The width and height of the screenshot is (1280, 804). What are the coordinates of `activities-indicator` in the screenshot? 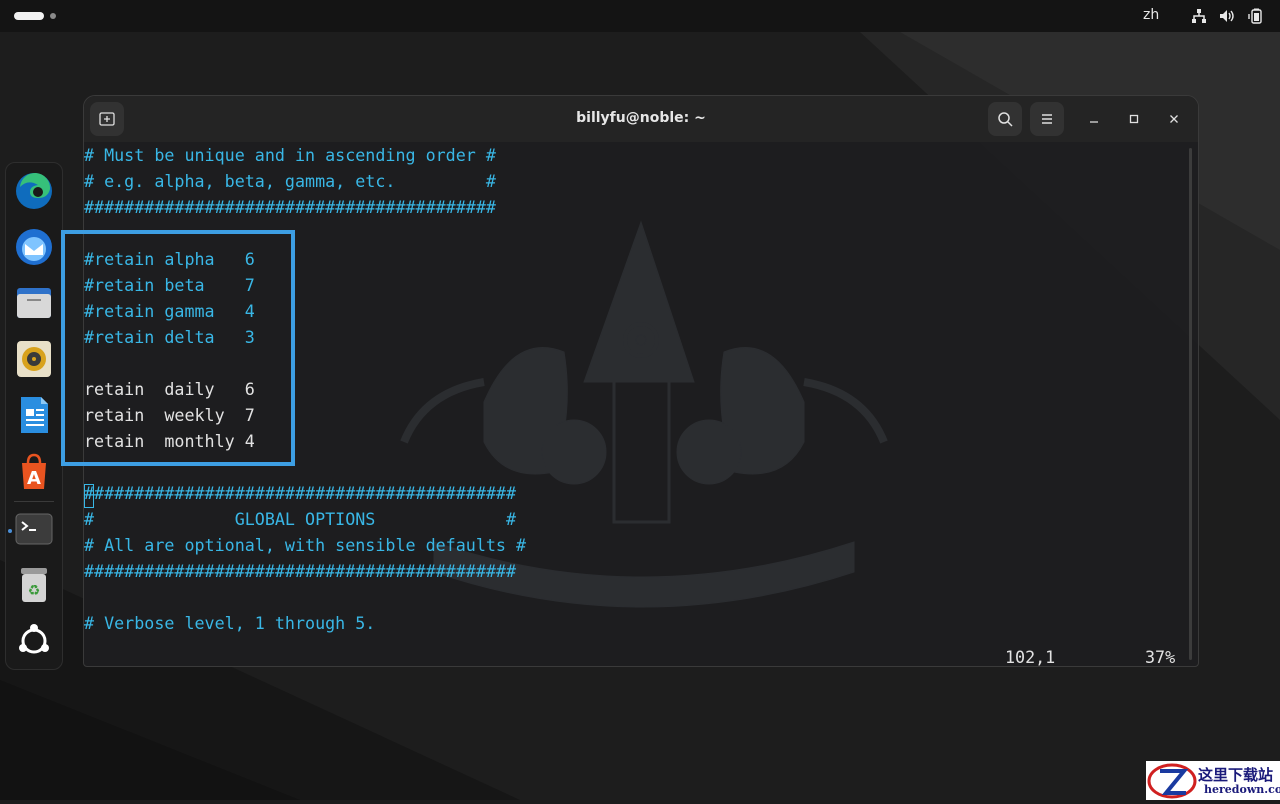 It's located at (35, 16).